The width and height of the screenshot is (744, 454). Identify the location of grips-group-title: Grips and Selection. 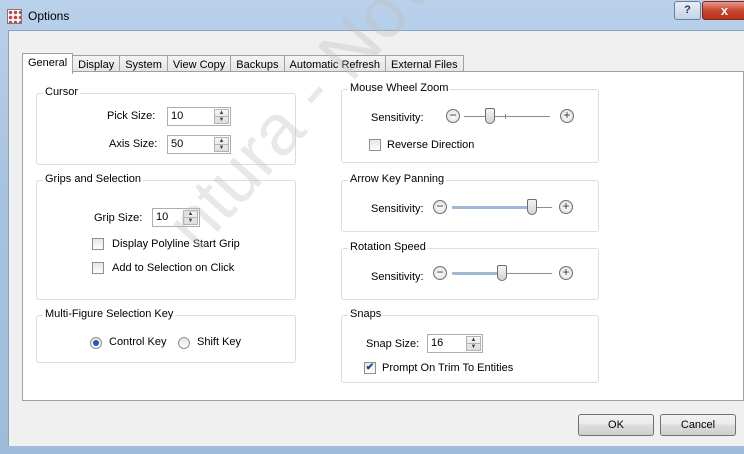
(93, 179).